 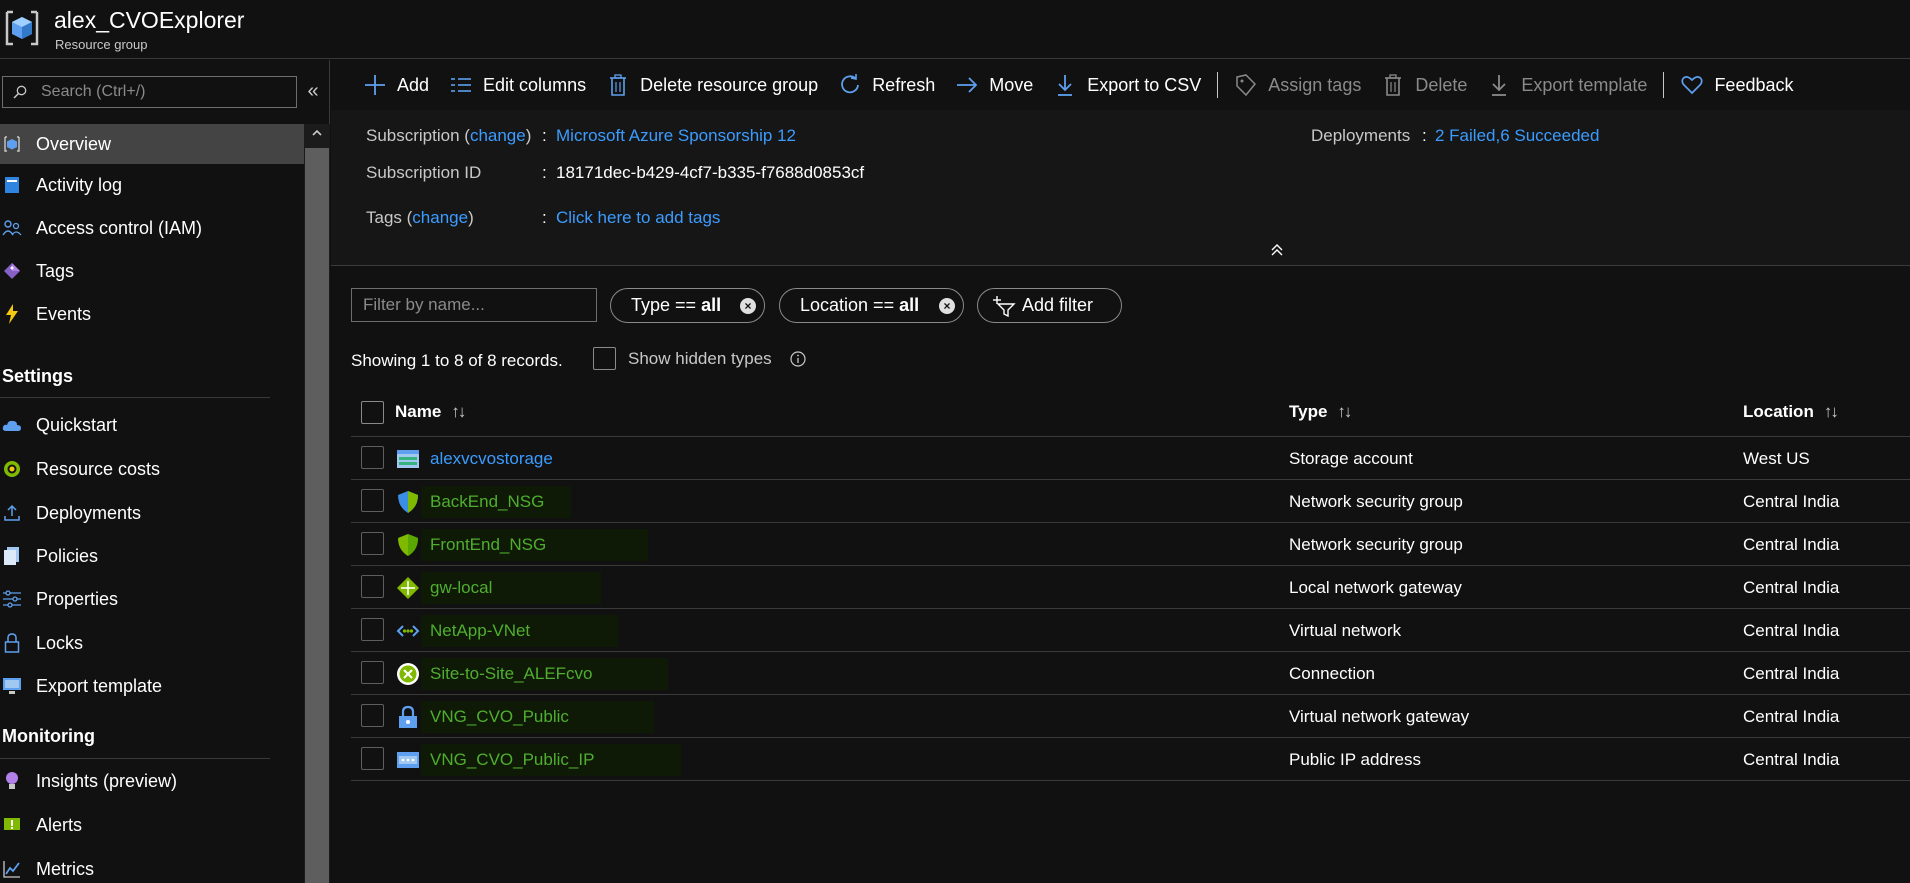 I want to click on bolt-icon, so click(x=12, y=314).